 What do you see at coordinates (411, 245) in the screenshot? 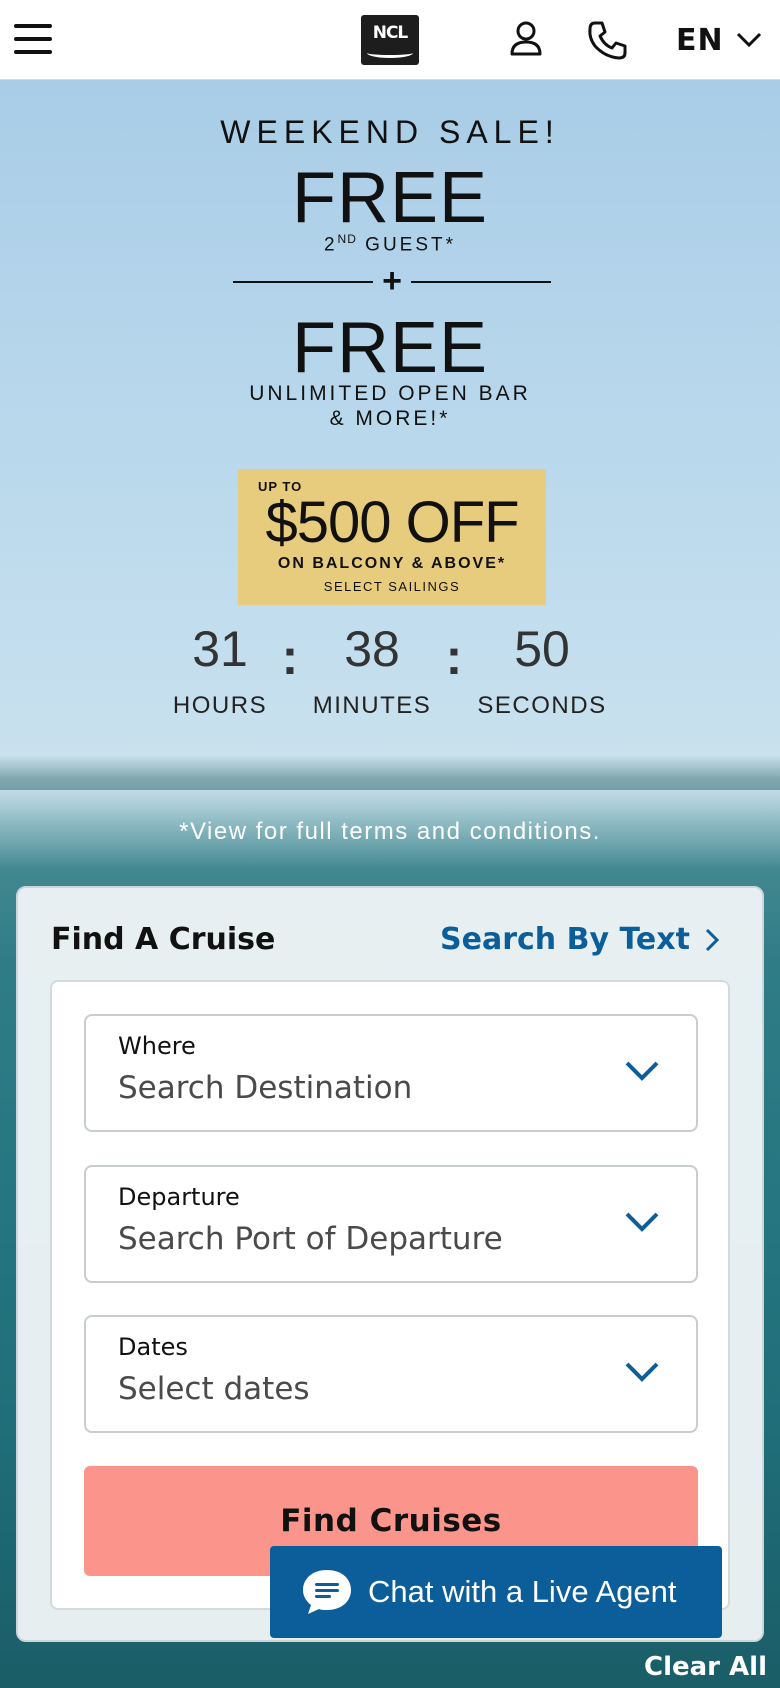
I see `guest-suffix: GUEST*` at bounding box center [411, 245].